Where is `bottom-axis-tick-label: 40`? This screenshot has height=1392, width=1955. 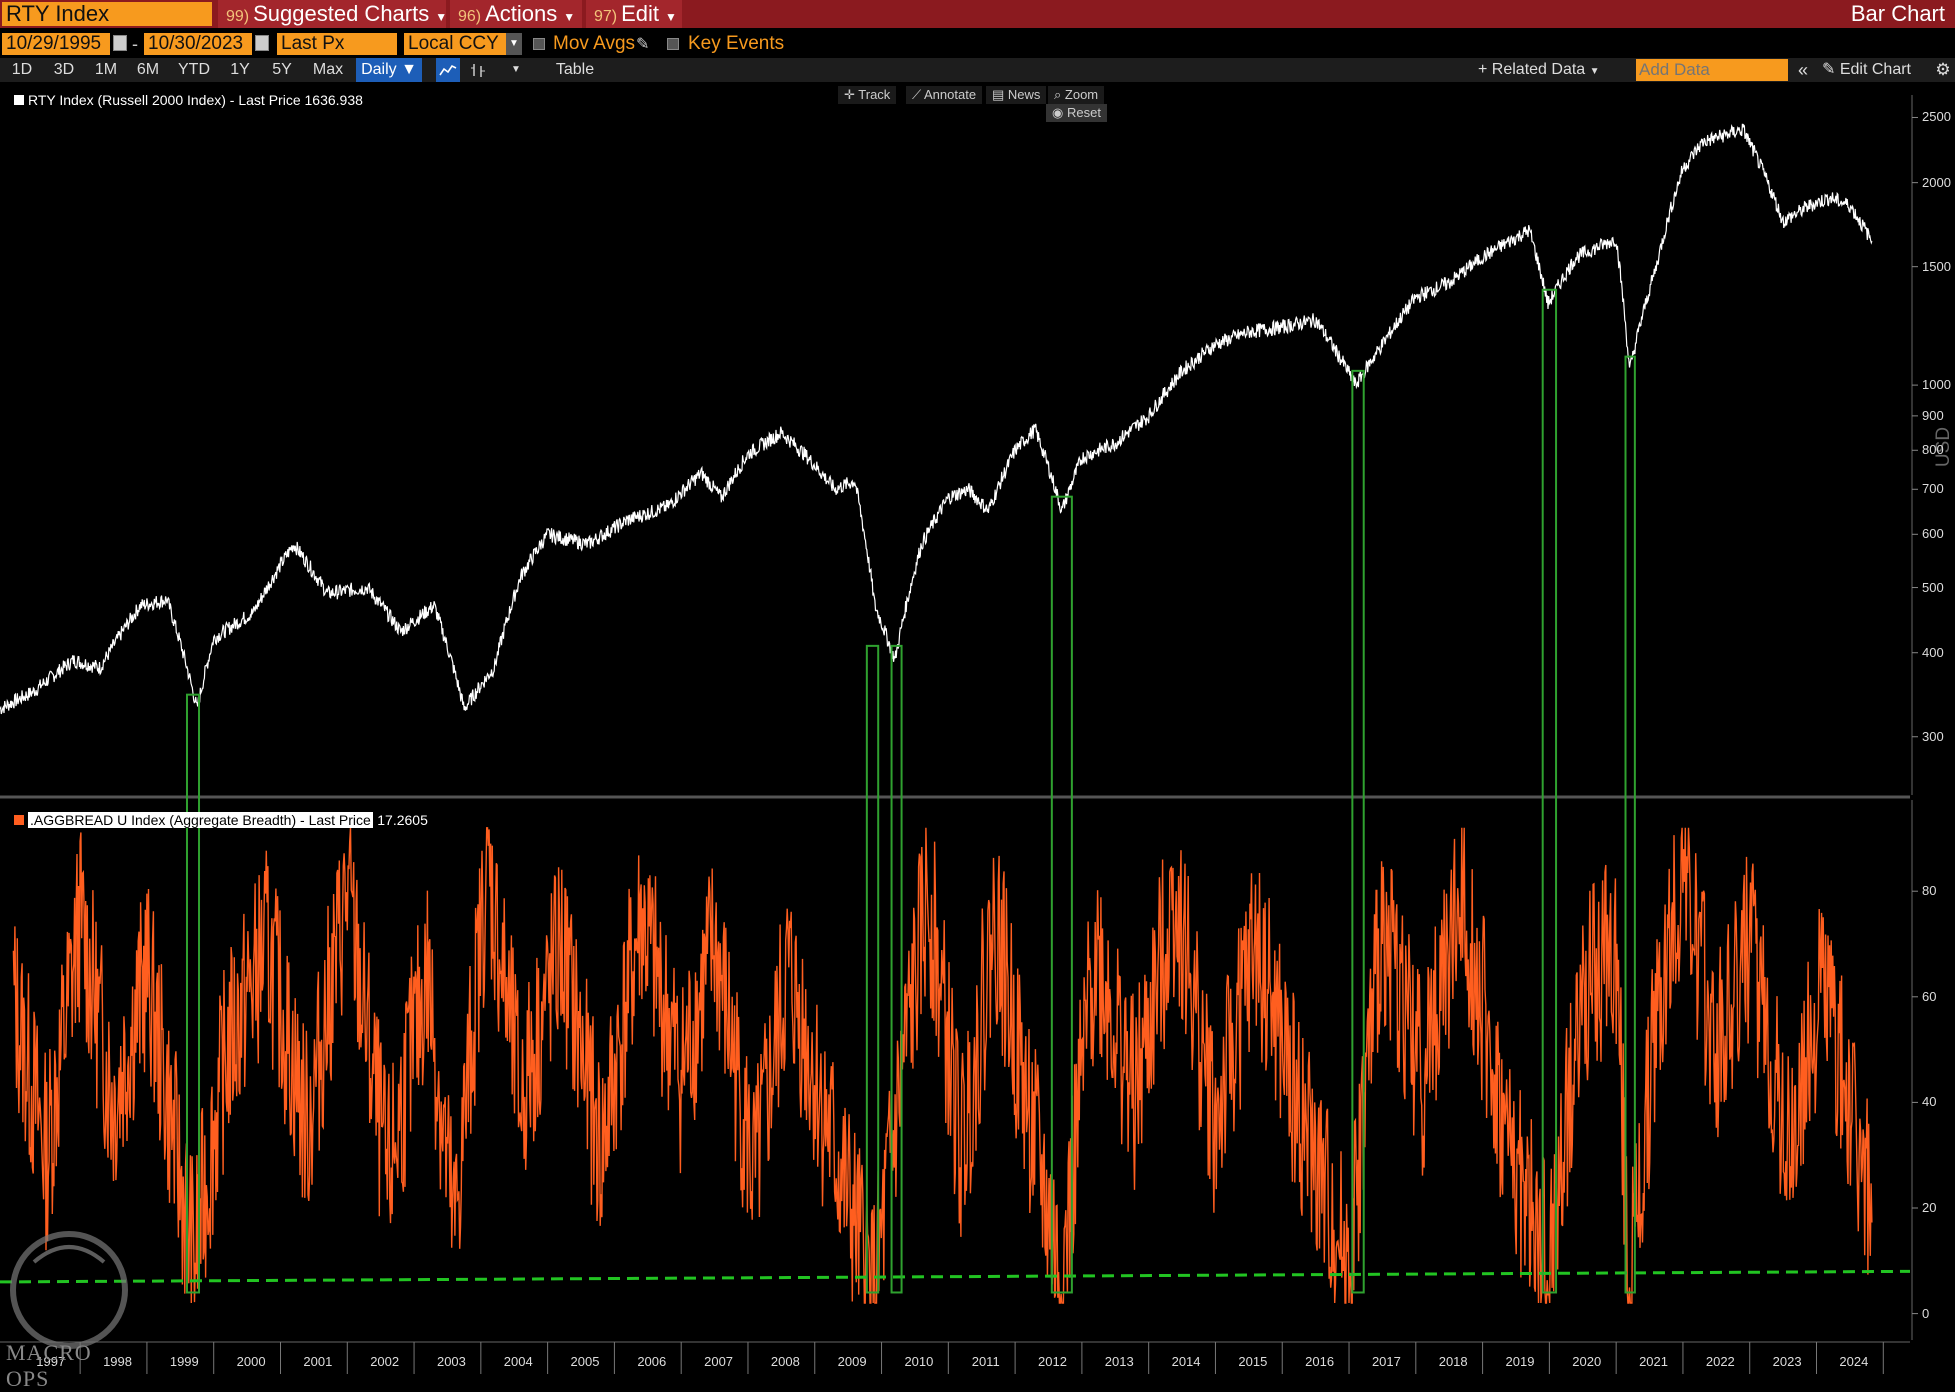 bottom-axis-tick-label: 40 is located at coordinates (1929, 1102).